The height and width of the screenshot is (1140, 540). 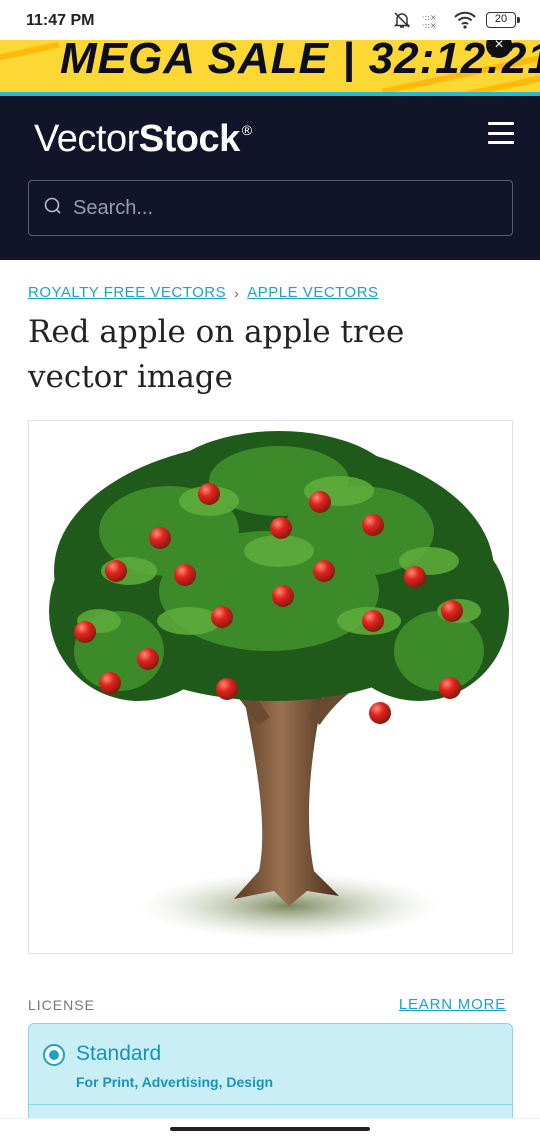 What do you see at coordinates (175, 1082) in the screenshot?
I see `license-description: For Print, Advertising, Design` at bounding box center [175, 1082].